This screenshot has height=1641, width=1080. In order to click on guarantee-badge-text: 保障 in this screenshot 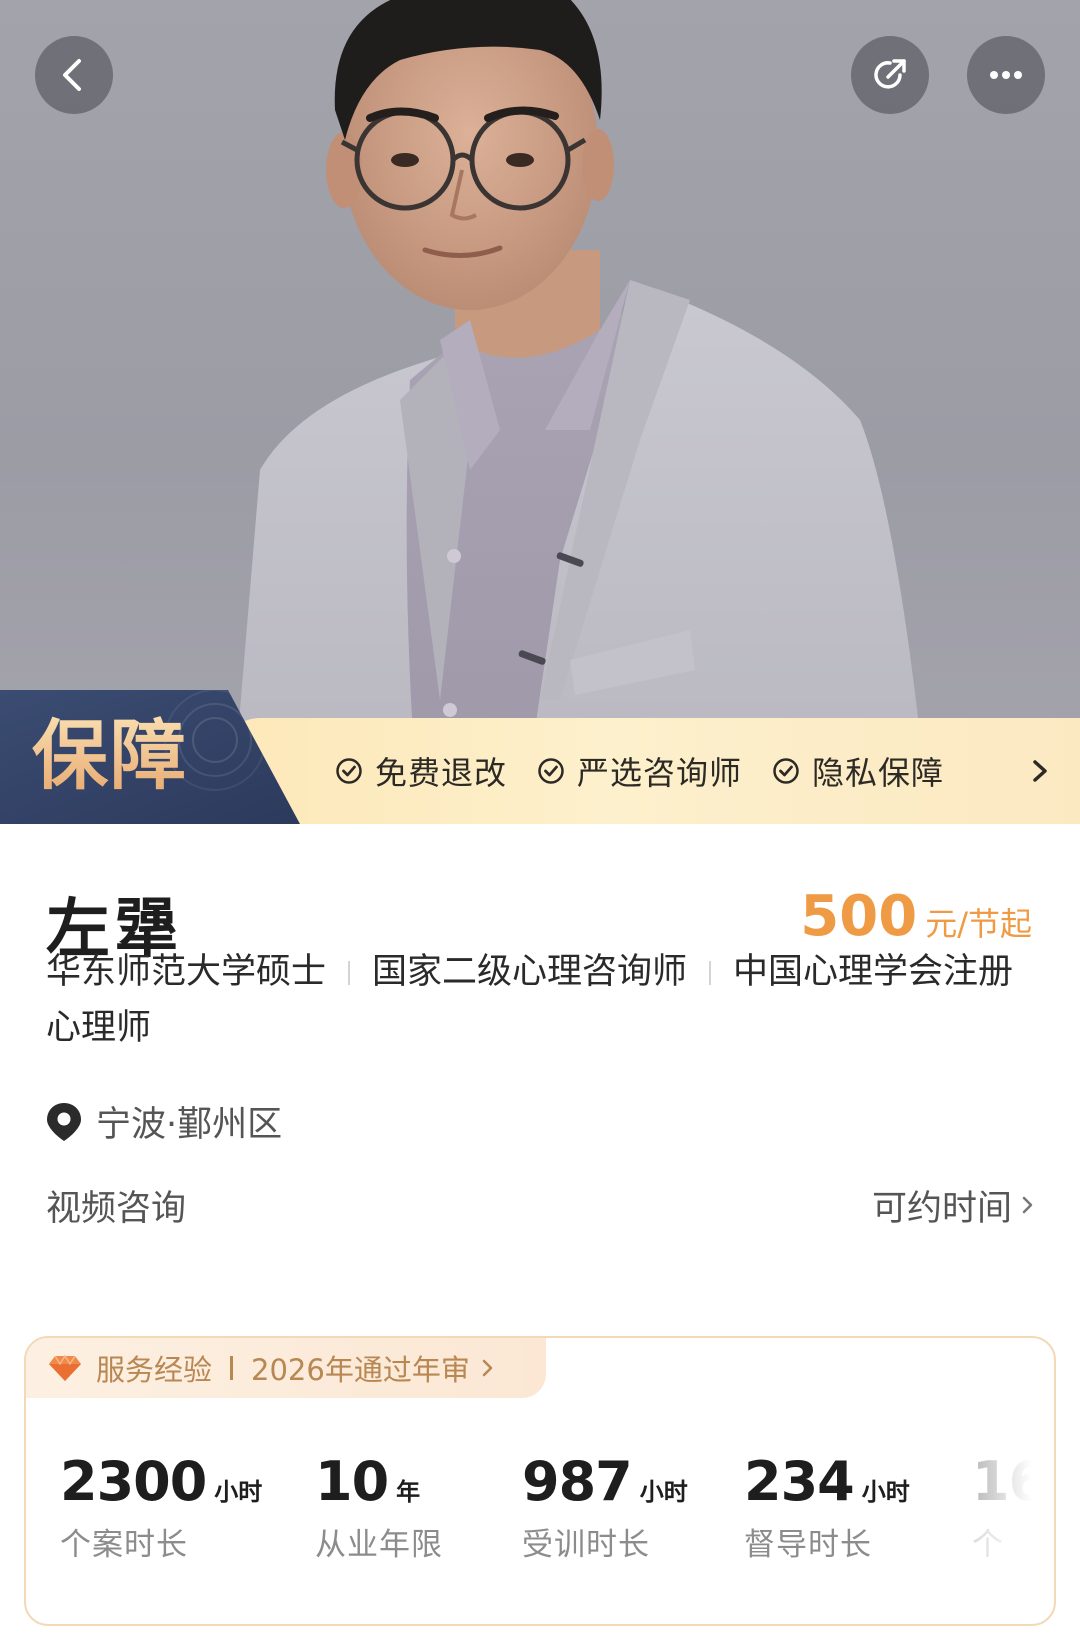, I will do `click(110, 756)`.